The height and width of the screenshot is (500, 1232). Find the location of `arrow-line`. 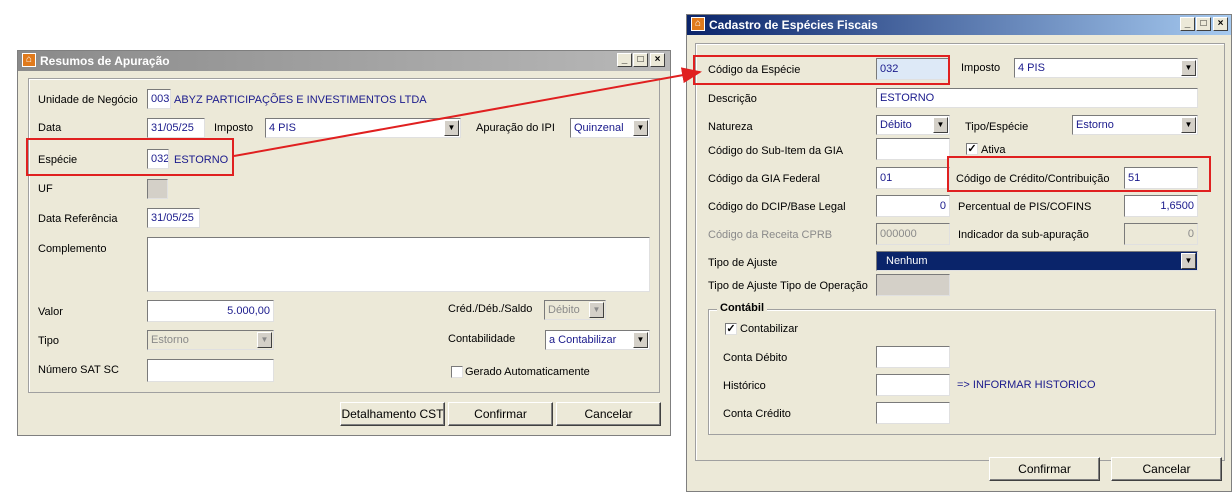

arrow-line is located at coordinates (467, 112).